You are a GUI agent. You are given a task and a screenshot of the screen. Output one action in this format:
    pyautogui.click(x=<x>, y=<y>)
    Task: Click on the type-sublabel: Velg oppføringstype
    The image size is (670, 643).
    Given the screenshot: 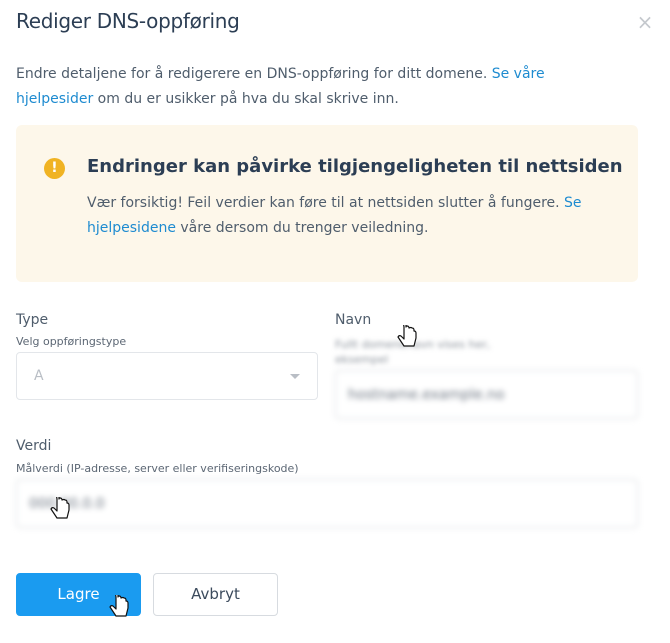 What is the action you would take?
    pyautogui.click(x=71, y=341)
    